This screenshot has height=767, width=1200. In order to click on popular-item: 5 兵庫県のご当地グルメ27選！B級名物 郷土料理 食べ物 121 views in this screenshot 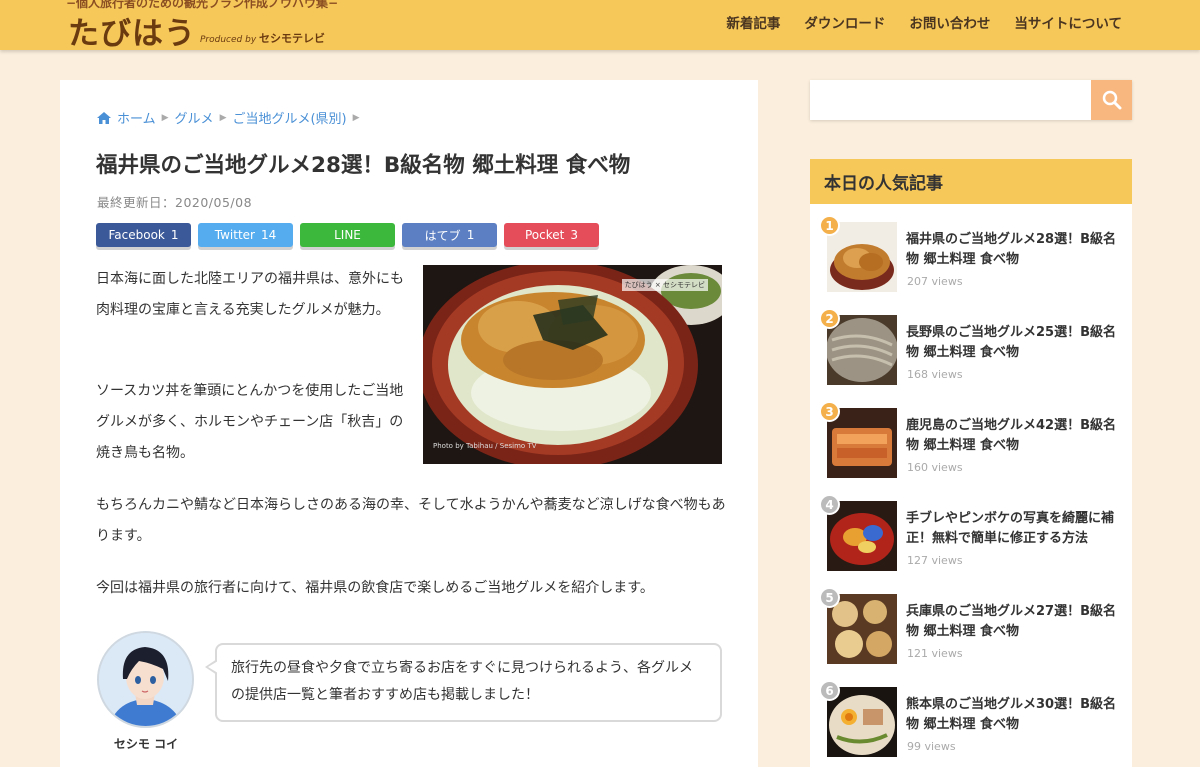, I will do `click(971, 630)`.